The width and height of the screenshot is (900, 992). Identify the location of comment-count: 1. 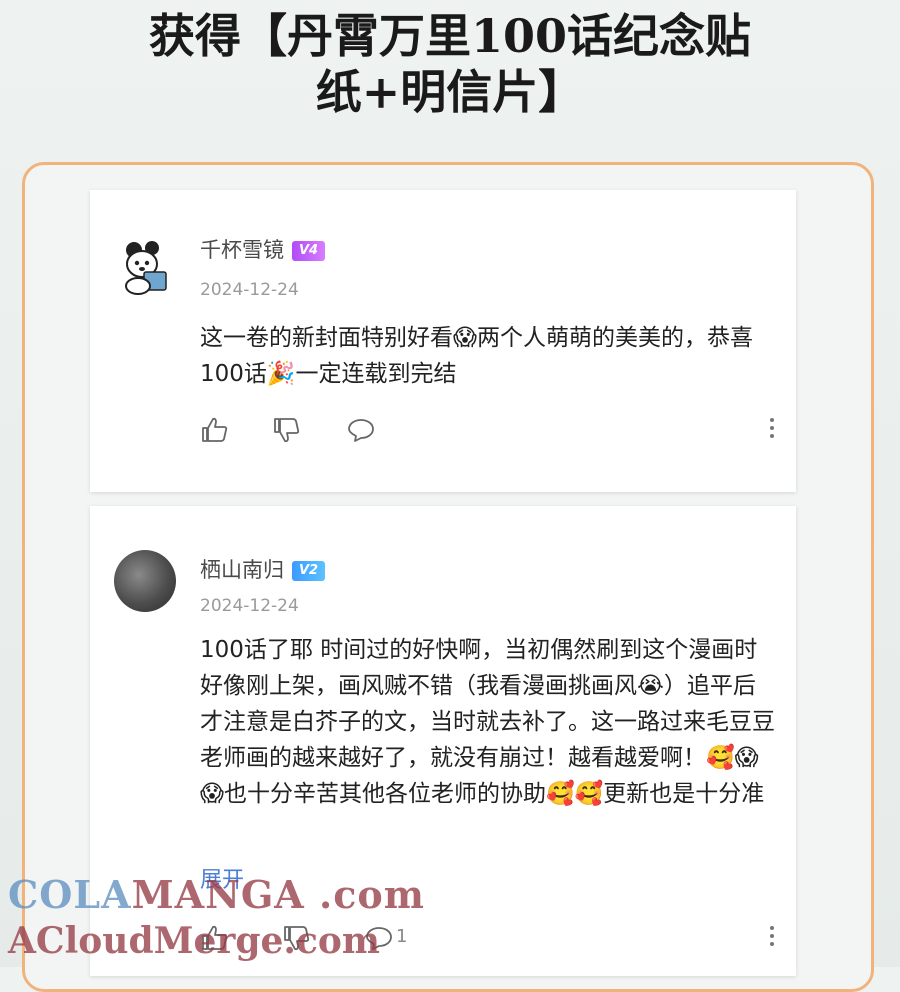
(402, 936).